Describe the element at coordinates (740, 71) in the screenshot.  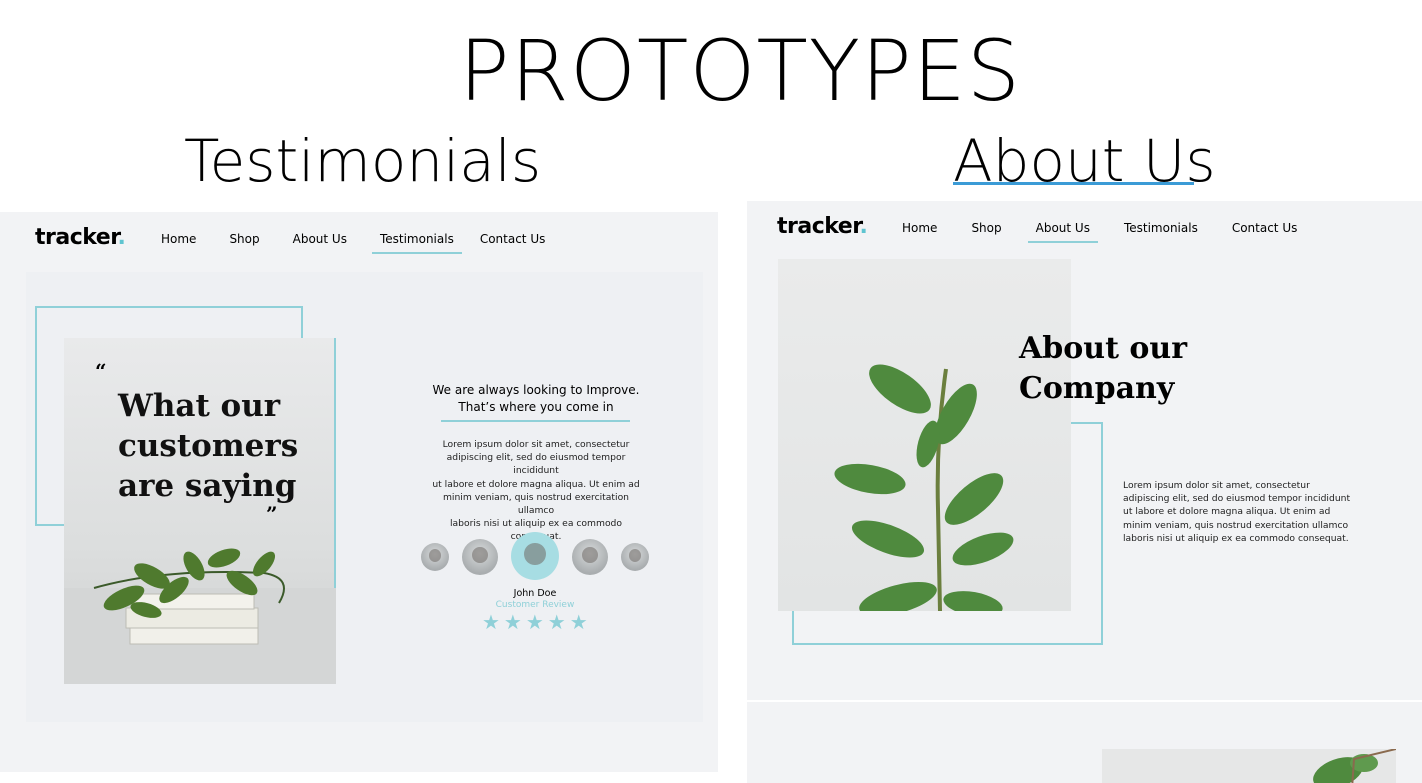
I see `page-title: PROTOTYPES` at that location.